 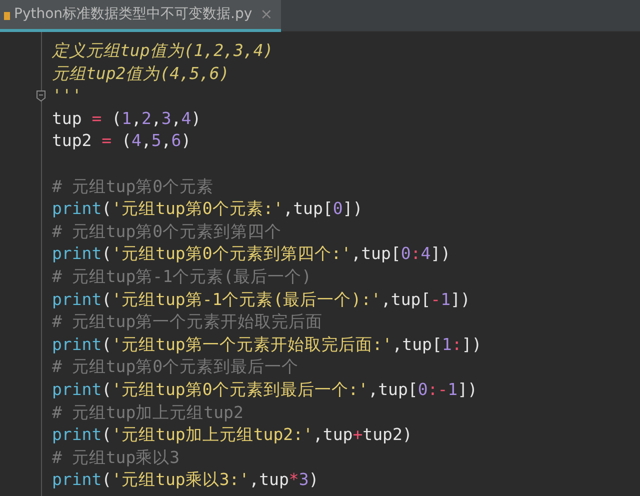 I want to click on code-line: print('元组tup第-1个元素(最后一个):',tup[-1]), so click(x=261, y=299).